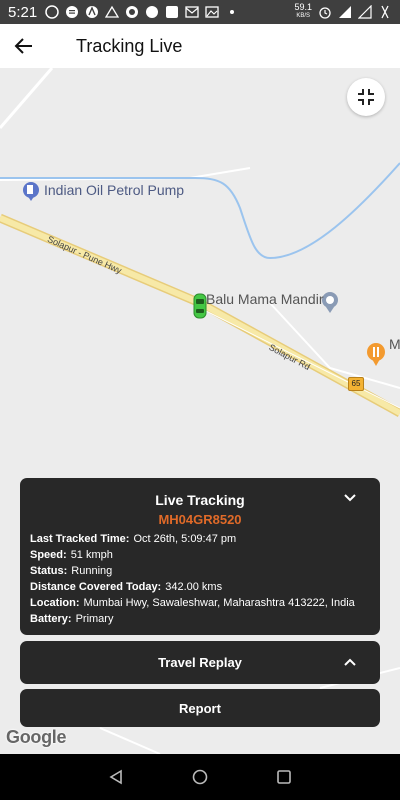  What do you see at coordinates (212, 12) in the screenshot?
I see `gallery-icon` at bounding box center [212, 12].